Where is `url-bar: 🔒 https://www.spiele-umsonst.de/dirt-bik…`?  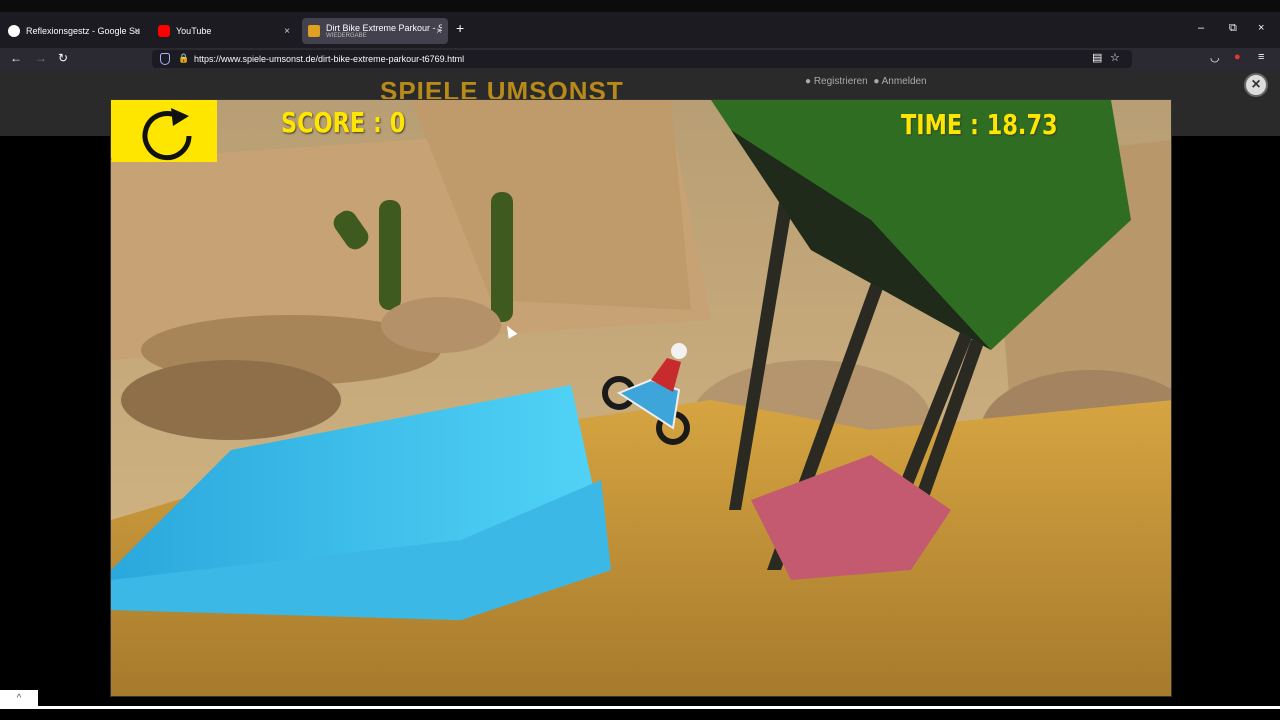
url-bar: 🔒 https://www.spiele-umsonst.de/dirt-bik… is located at coordinates (642, 59).